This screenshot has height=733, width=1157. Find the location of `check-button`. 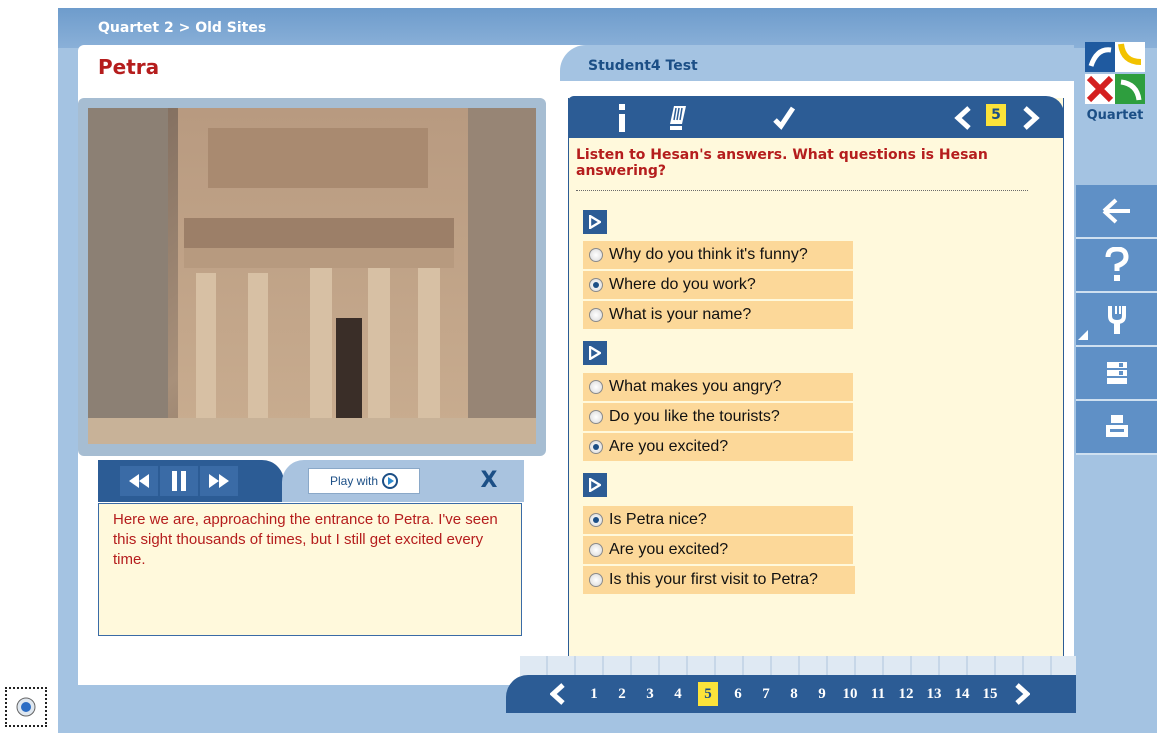

check-button is located at coordinates (784, 118).